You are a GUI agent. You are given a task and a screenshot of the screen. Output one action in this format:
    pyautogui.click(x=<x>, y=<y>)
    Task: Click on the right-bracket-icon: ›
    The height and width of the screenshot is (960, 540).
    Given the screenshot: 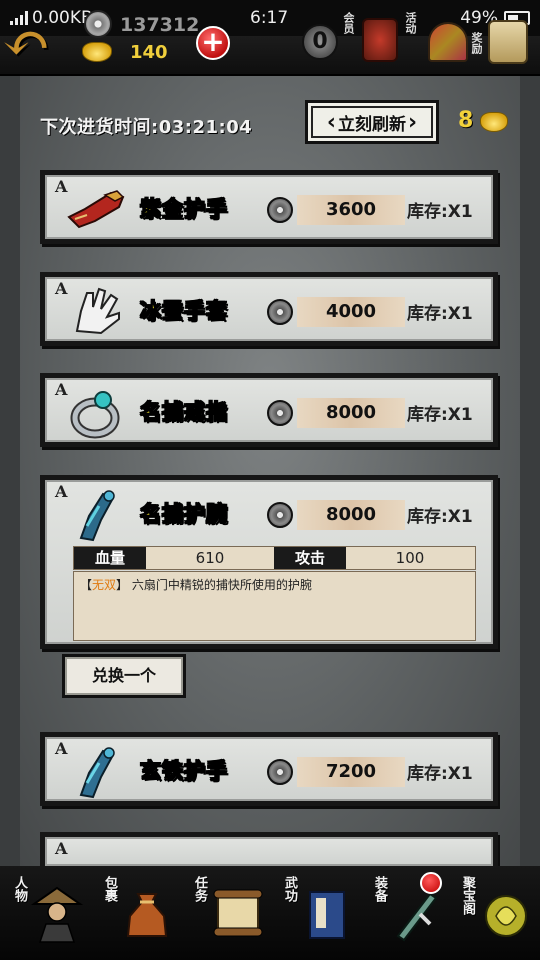 What is the action you would take?
    pyautogui.click(x=413, y=122)
    